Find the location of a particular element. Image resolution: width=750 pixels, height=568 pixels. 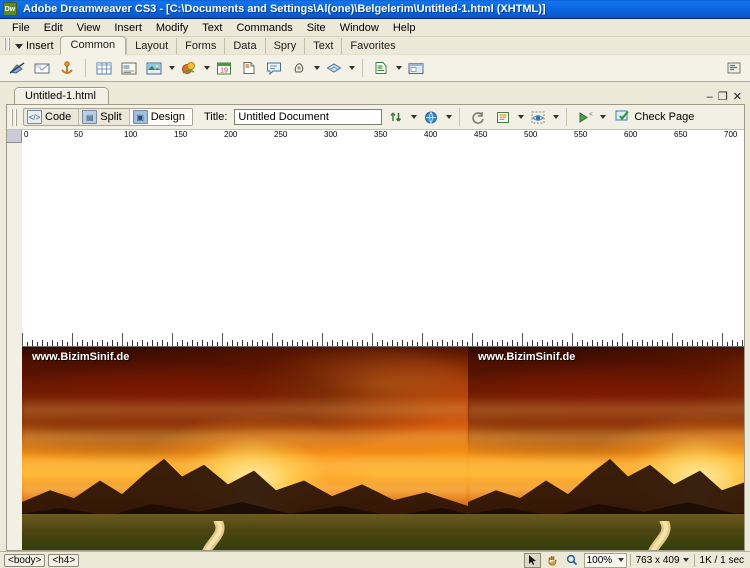

menu-modify: Modify is located at coordinates (172, 28).